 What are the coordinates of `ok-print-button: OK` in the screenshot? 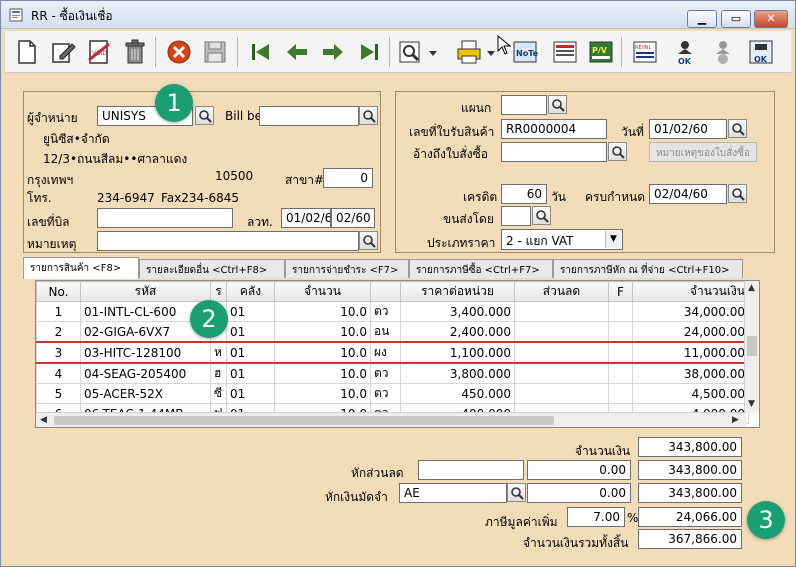 It's located at (761, 52).